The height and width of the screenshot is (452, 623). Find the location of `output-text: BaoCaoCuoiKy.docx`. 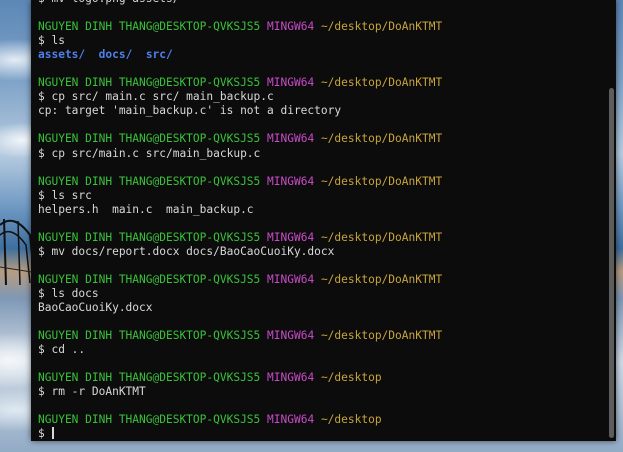

output-text: BaoCaoCuoiKy.docx is located at coordinates (95, 308).